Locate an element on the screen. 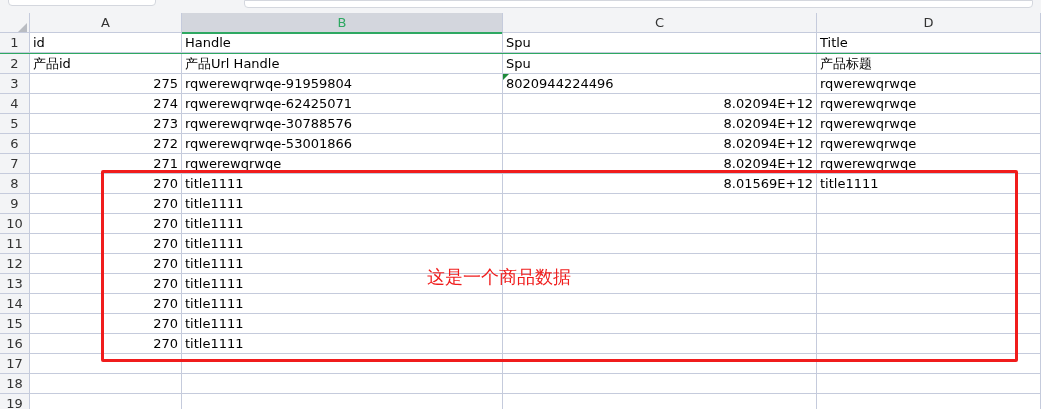 This screenshot has height=409, width=1041. row-header: 5 is located at coordinates (15, 124).